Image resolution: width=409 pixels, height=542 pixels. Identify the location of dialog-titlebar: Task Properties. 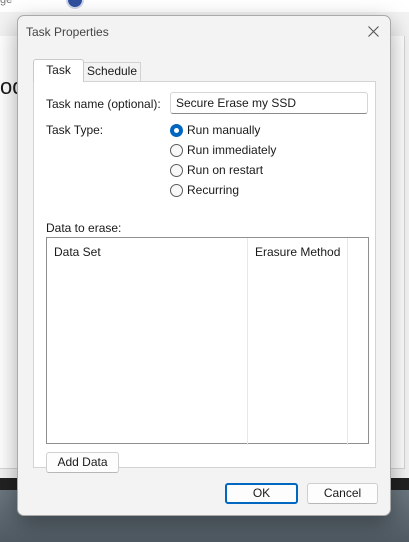
(204, 32).